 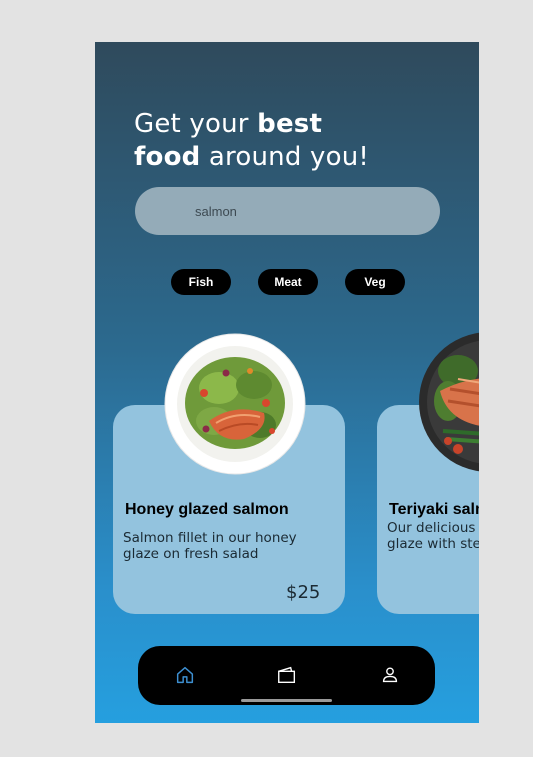 What do you see at coordinates (207, 509) in the screenshot?
I see `food-card-title: Honey glazed salmon` at bounding box center [207, 509].